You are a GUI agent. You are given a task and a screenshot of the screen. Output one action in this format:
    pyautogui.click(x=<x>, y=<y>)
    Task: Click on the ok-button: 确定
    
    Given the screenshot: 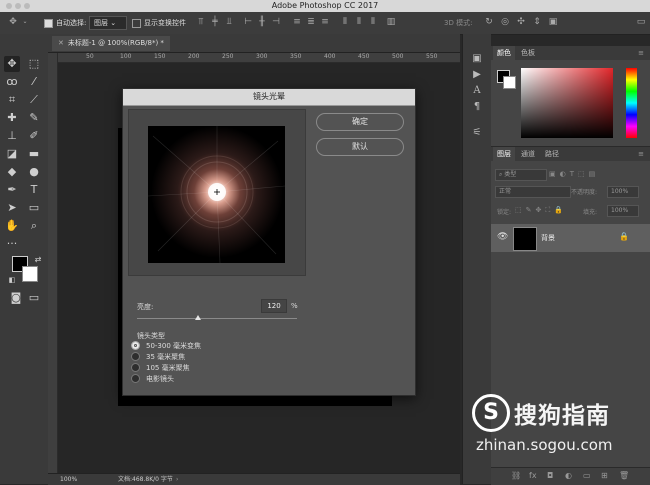 What is the action you would take?
    pyautogui.click(x=360, y=122)
    